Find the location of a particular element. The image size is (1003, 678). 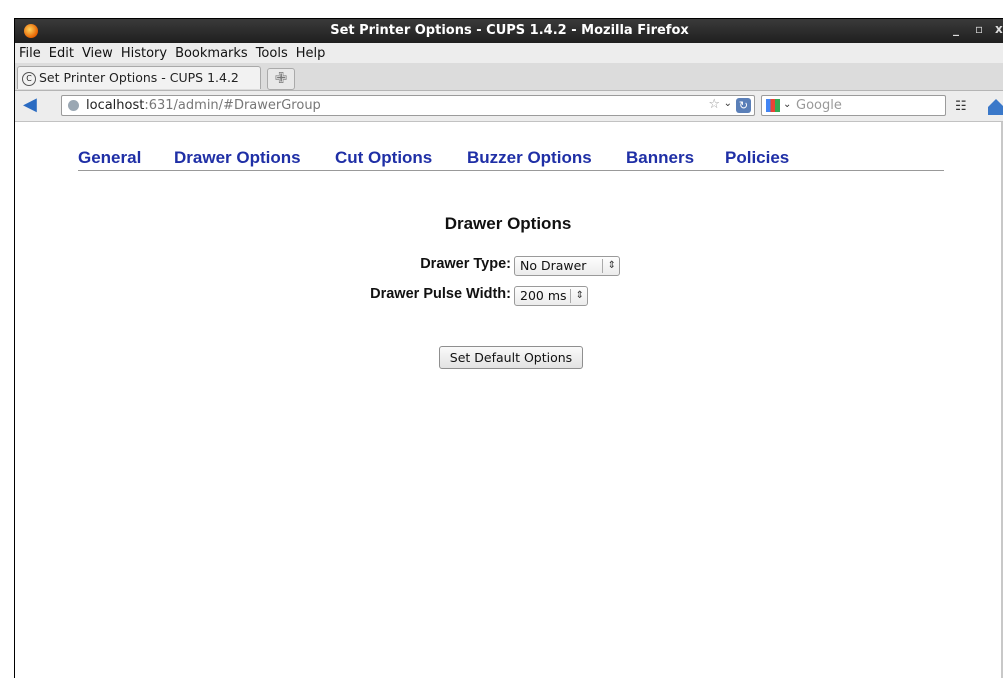

url-path: :631/admin/#DrawerGroup is located at coordinates (232, 105).